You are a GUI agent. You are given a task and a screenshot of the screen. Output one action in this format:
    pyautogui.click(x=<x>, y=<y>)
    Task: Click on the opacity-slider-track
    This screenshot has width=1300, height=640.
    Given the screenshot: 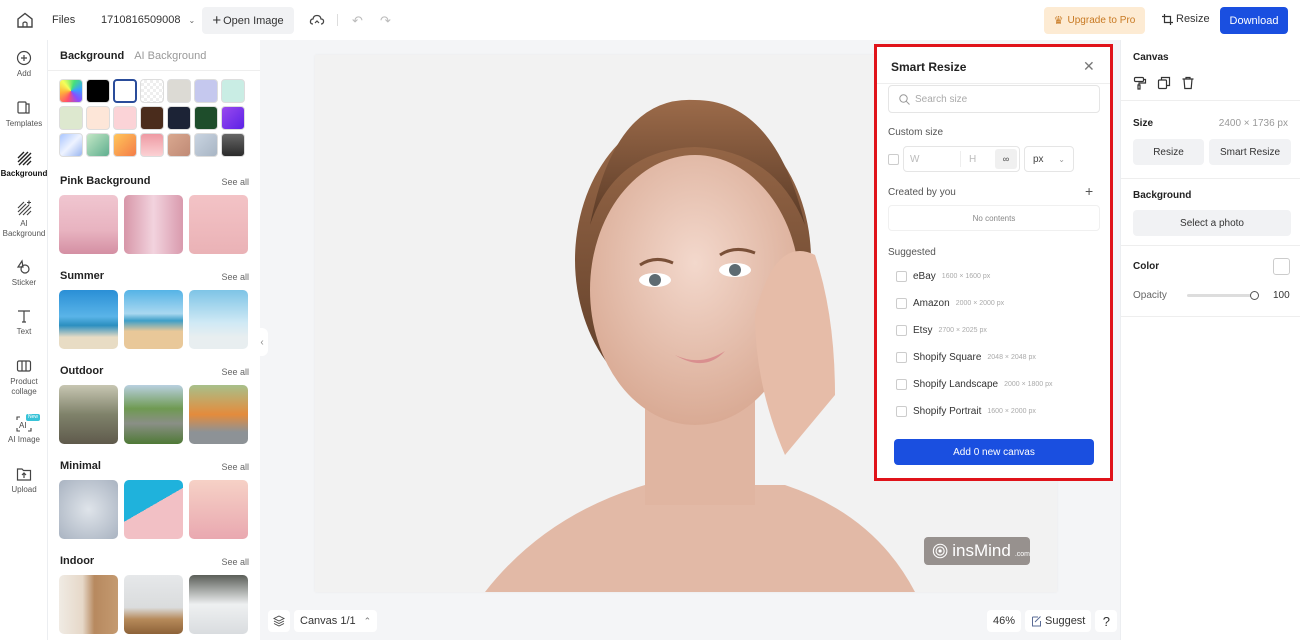 What is the action you would take?
    pyautogui.click(x=1221, y=295)
    